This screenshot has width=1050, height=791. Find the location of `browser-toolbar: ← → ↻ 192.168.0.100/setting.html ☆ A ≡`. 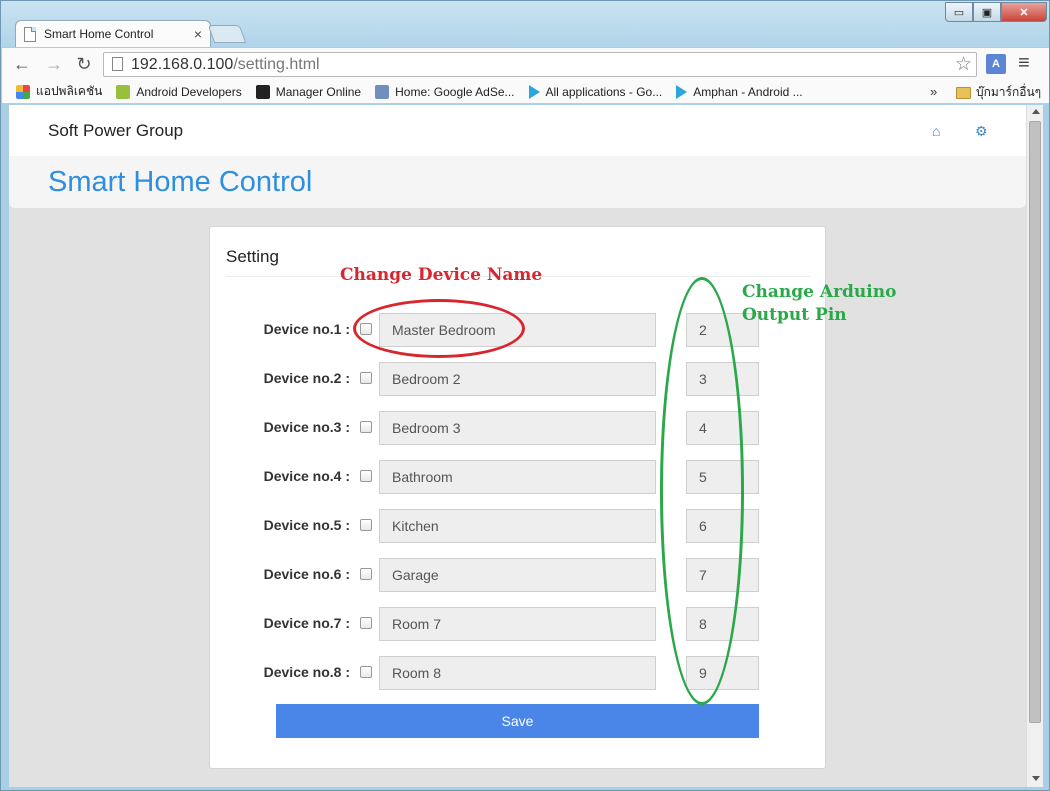

browser-toolbar: ← → ↻ 192.168.0.100/setting.html ☆ A ≡ is located at coordinates (525, 63).